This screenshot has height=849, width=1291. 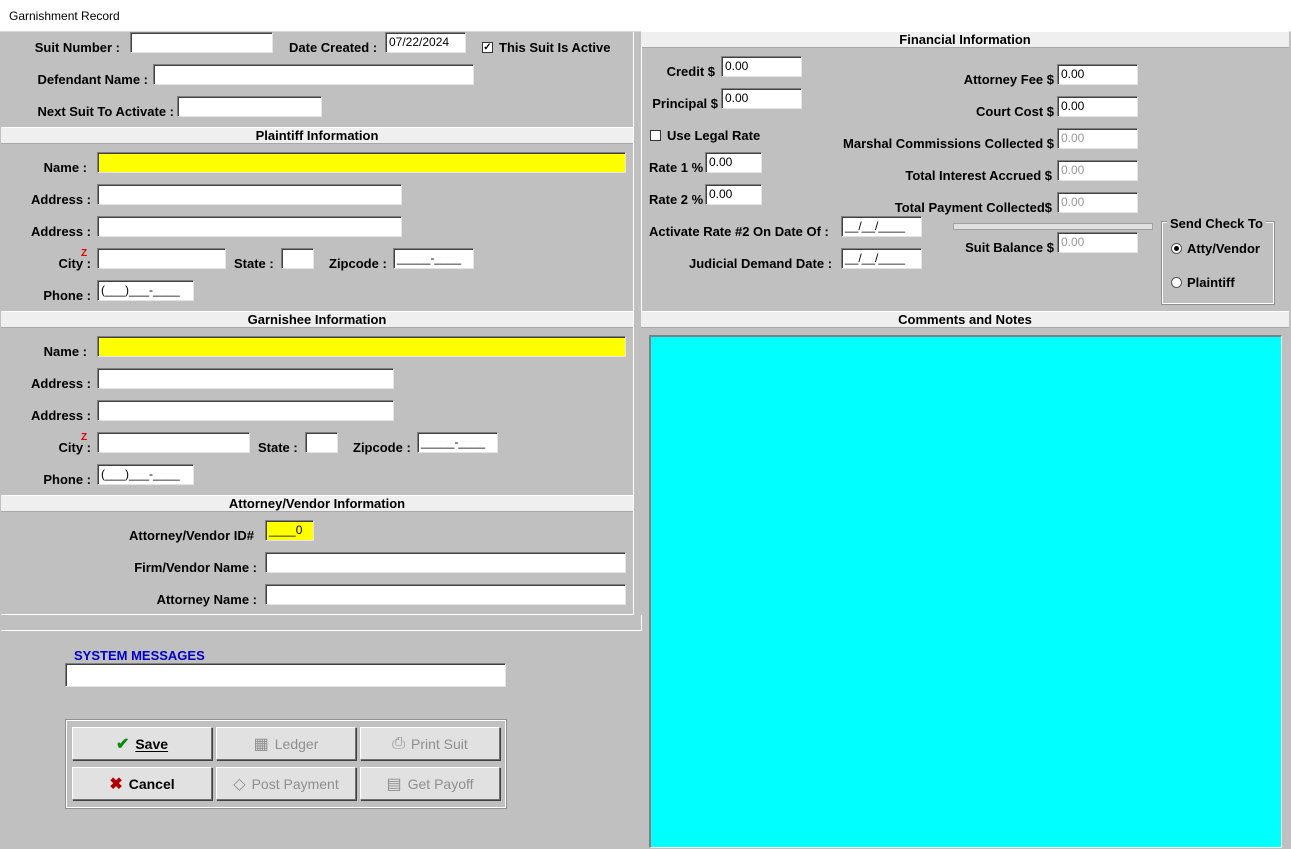 I want to click on firm-name-input, so click(x=445, y=562).